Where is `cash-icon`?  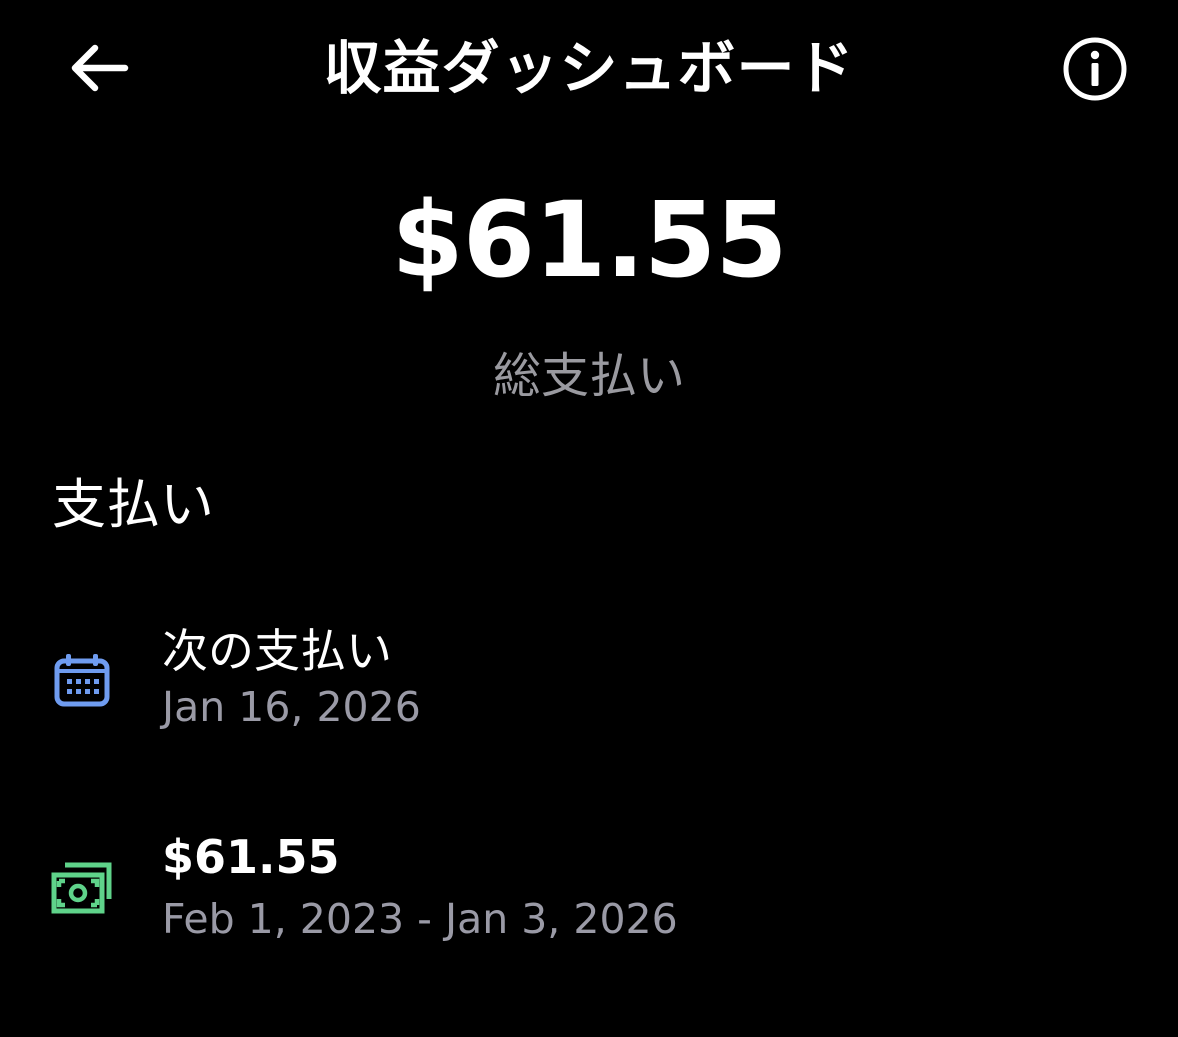
cash-icon is located at coordinates (82, 888).